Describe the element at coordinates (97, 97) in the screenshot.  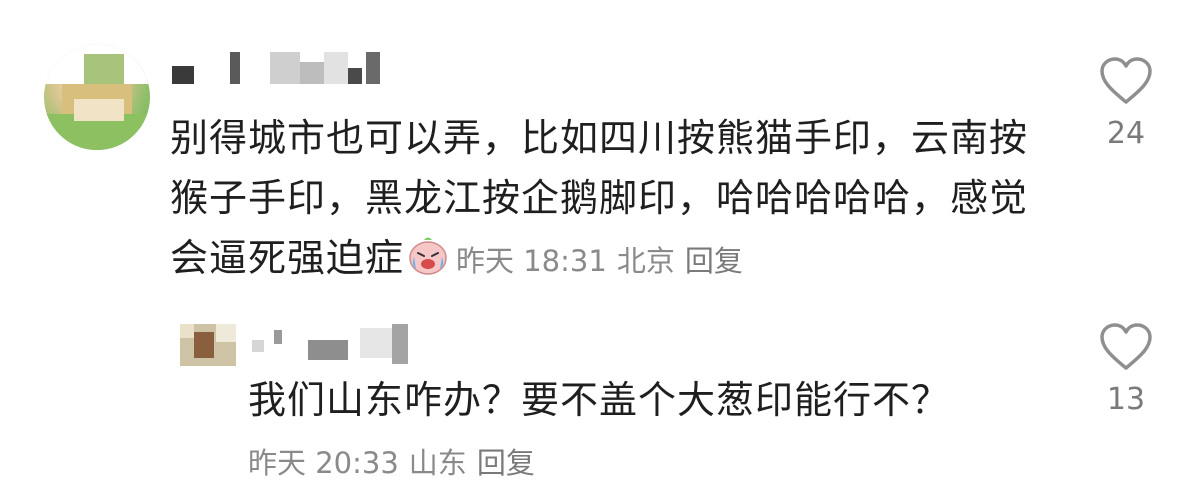
I see `avatar` at that location.